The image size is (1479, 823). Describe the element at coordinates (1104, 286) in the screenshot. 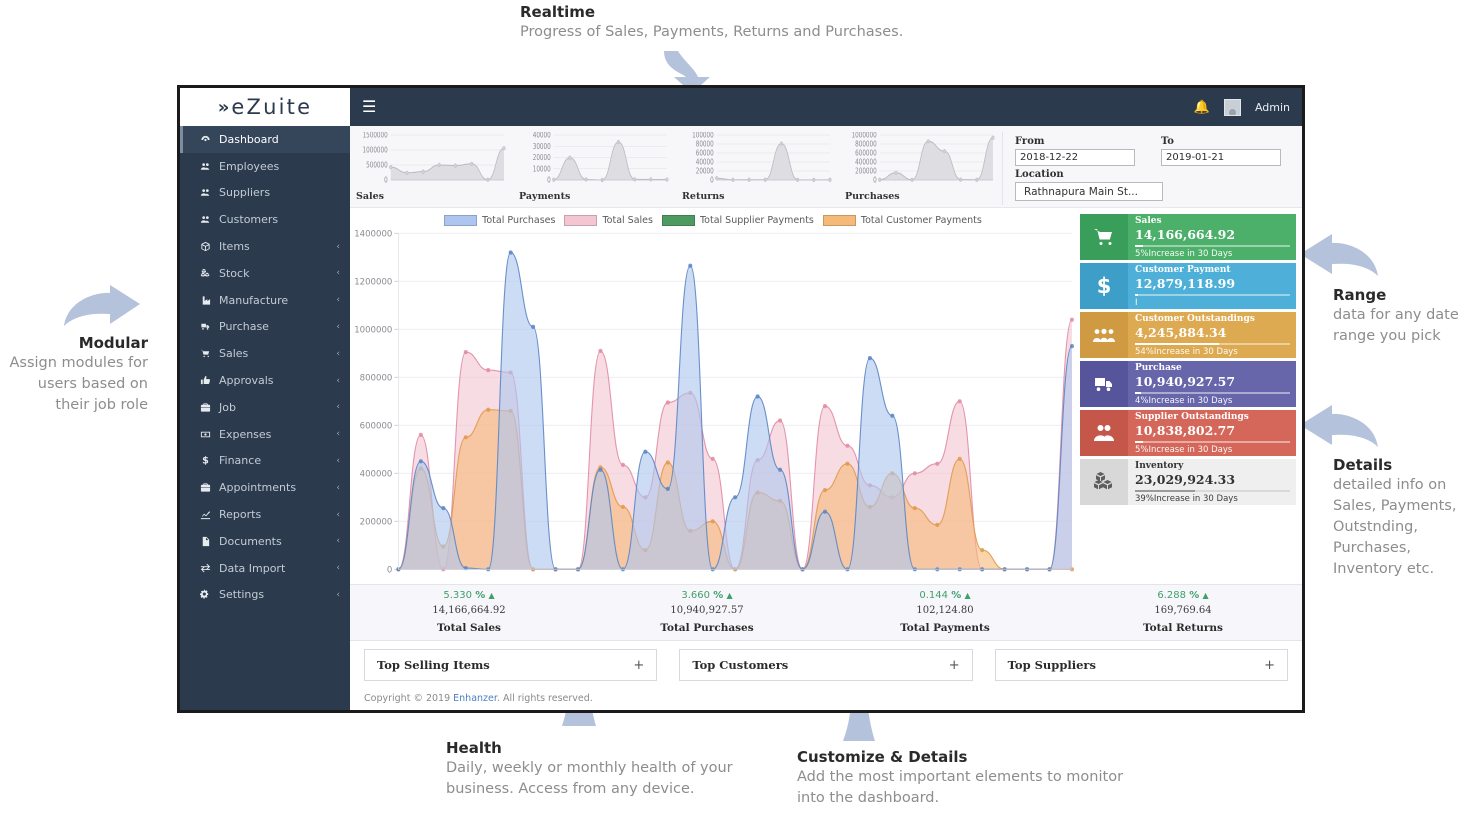

I see `dollar-icon: $` at that location.